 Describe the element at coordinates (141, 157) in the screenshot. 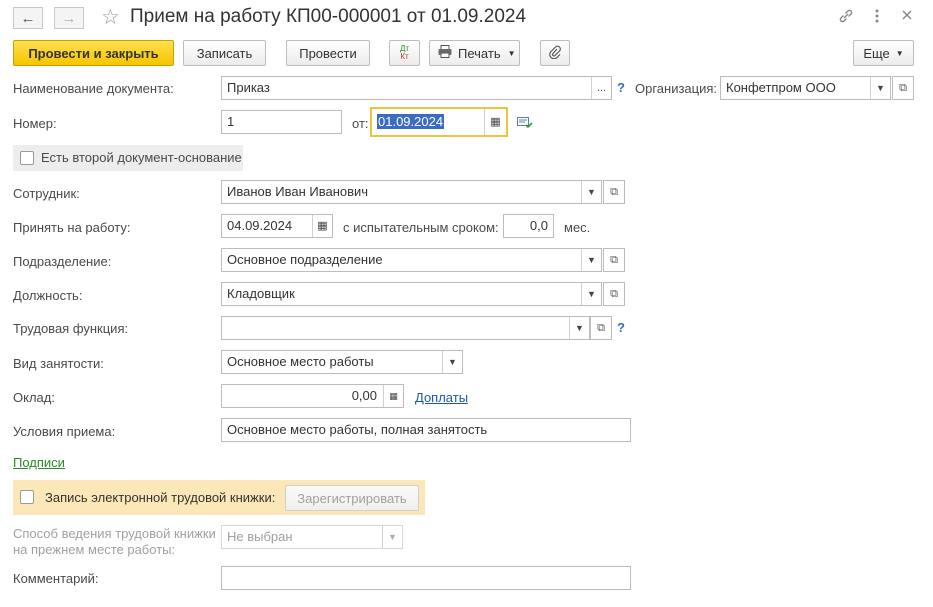

I see `second-doc-label: Есть второй документ-основание` at that location.